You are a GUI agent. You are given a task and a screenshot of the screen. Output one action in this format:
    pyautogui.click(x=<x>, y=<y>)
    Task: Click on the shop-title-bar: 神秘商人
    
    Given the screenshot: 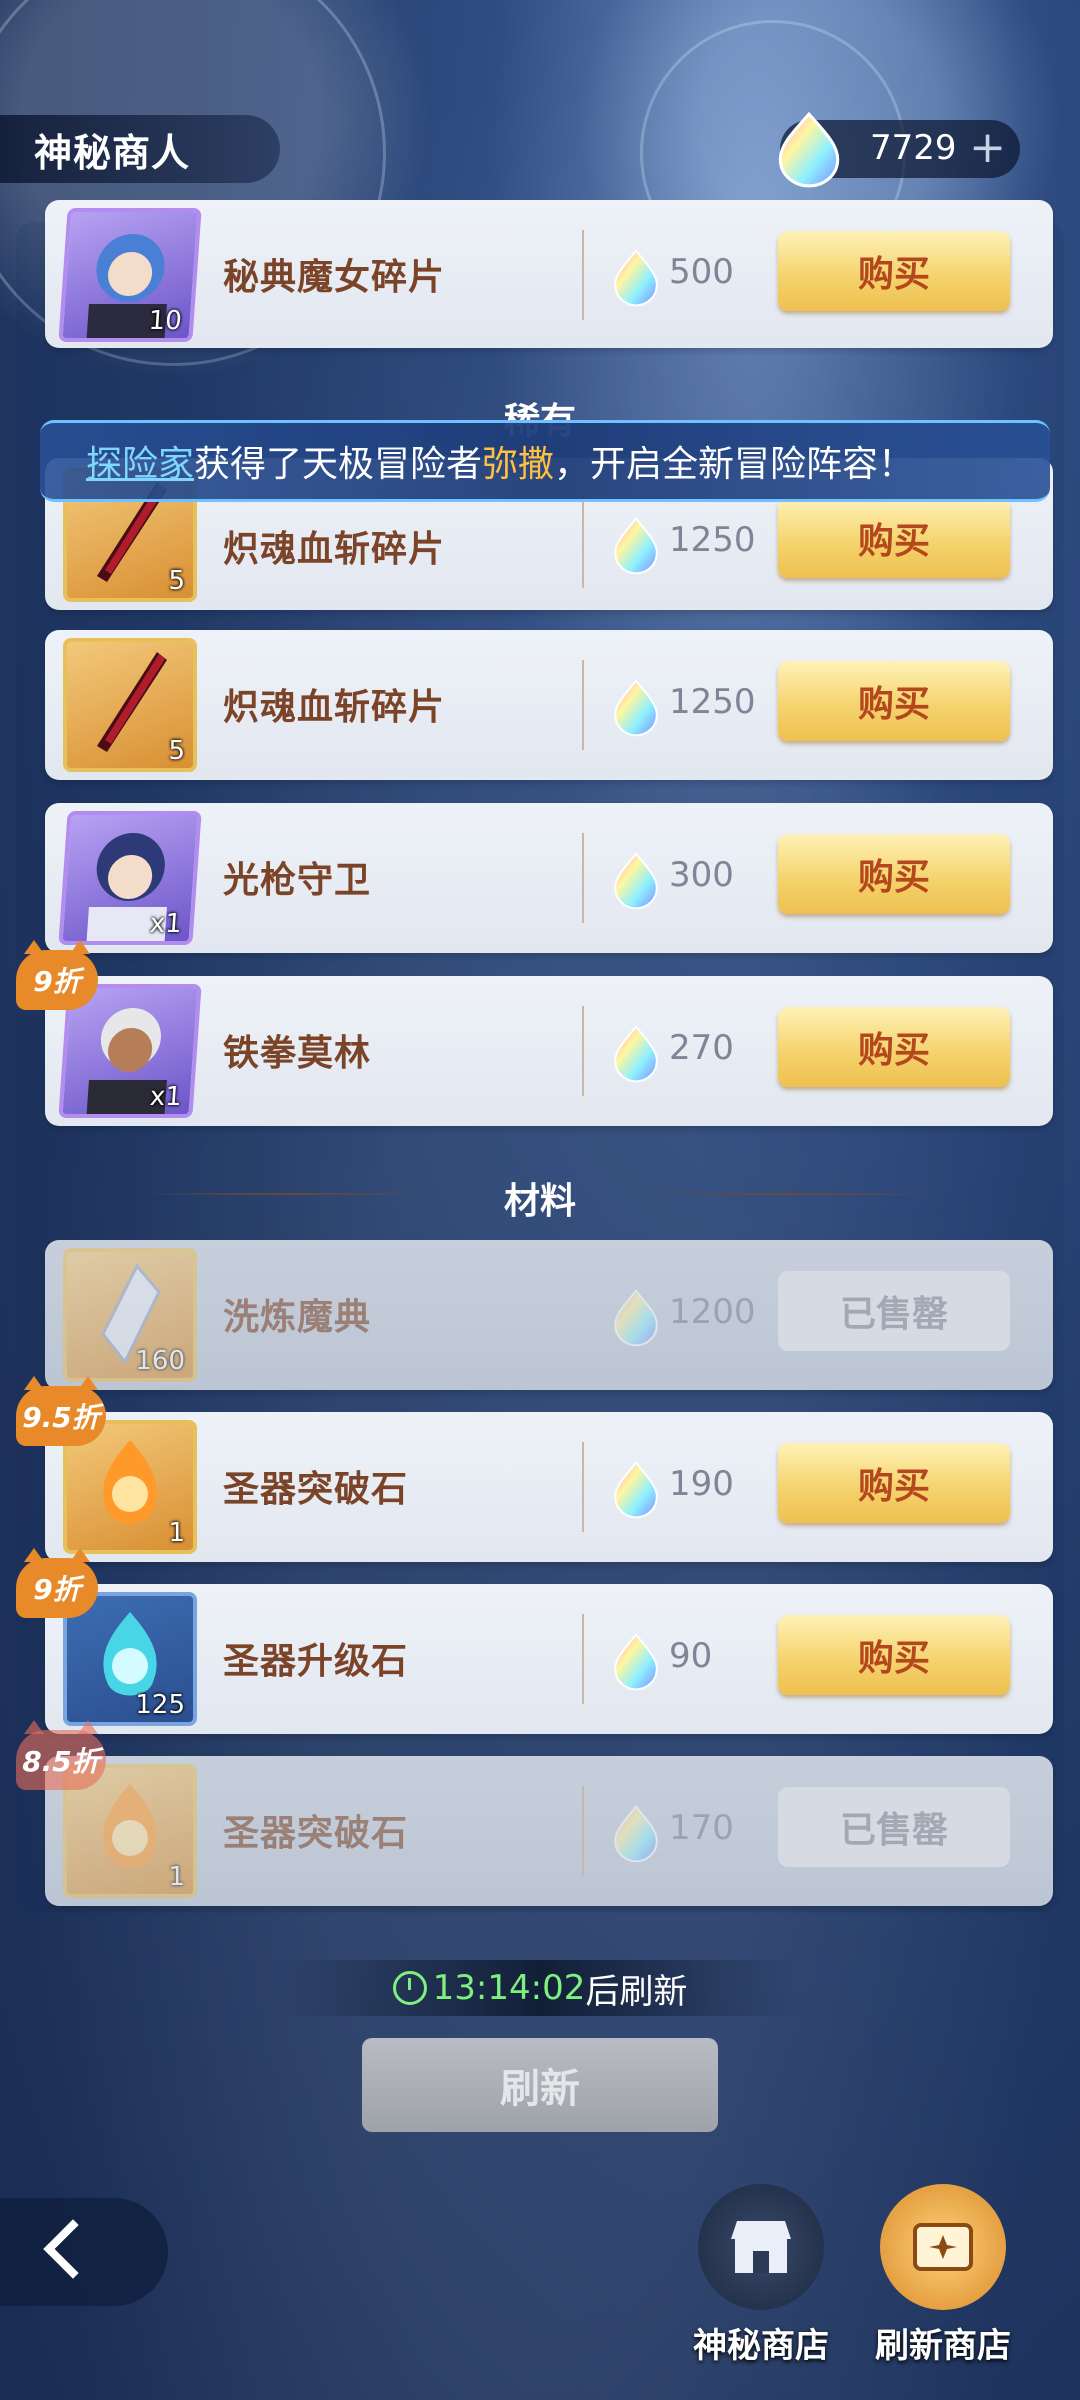 What is the action you would take?
    pyautogui.click(x=140, y=149)
    